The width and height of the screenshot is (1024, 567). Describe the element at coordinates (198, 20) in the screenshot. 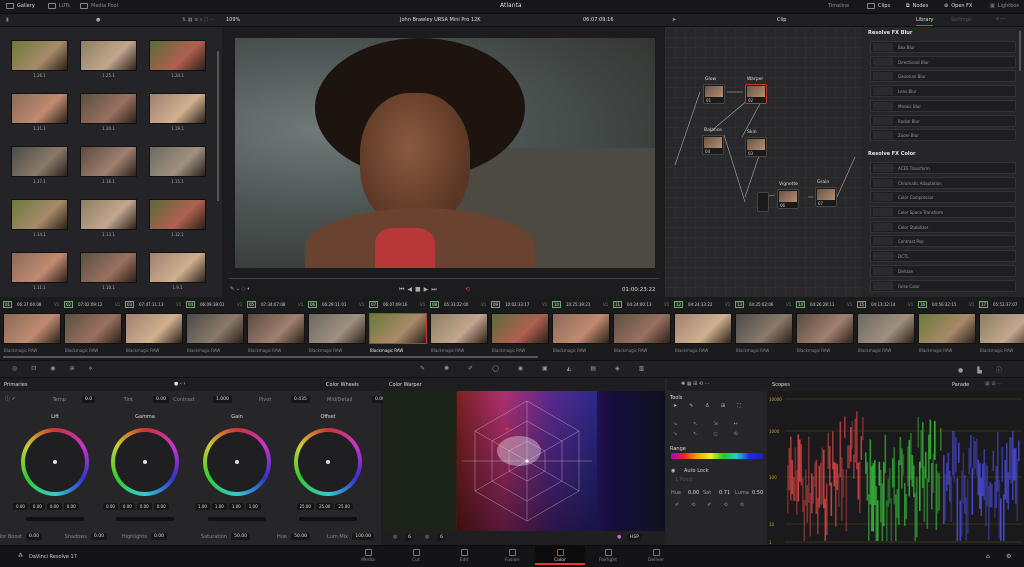

I see `sort-icon: ⇅ ▦ ≡ ⌕ ⛶ ⋯` at that location.